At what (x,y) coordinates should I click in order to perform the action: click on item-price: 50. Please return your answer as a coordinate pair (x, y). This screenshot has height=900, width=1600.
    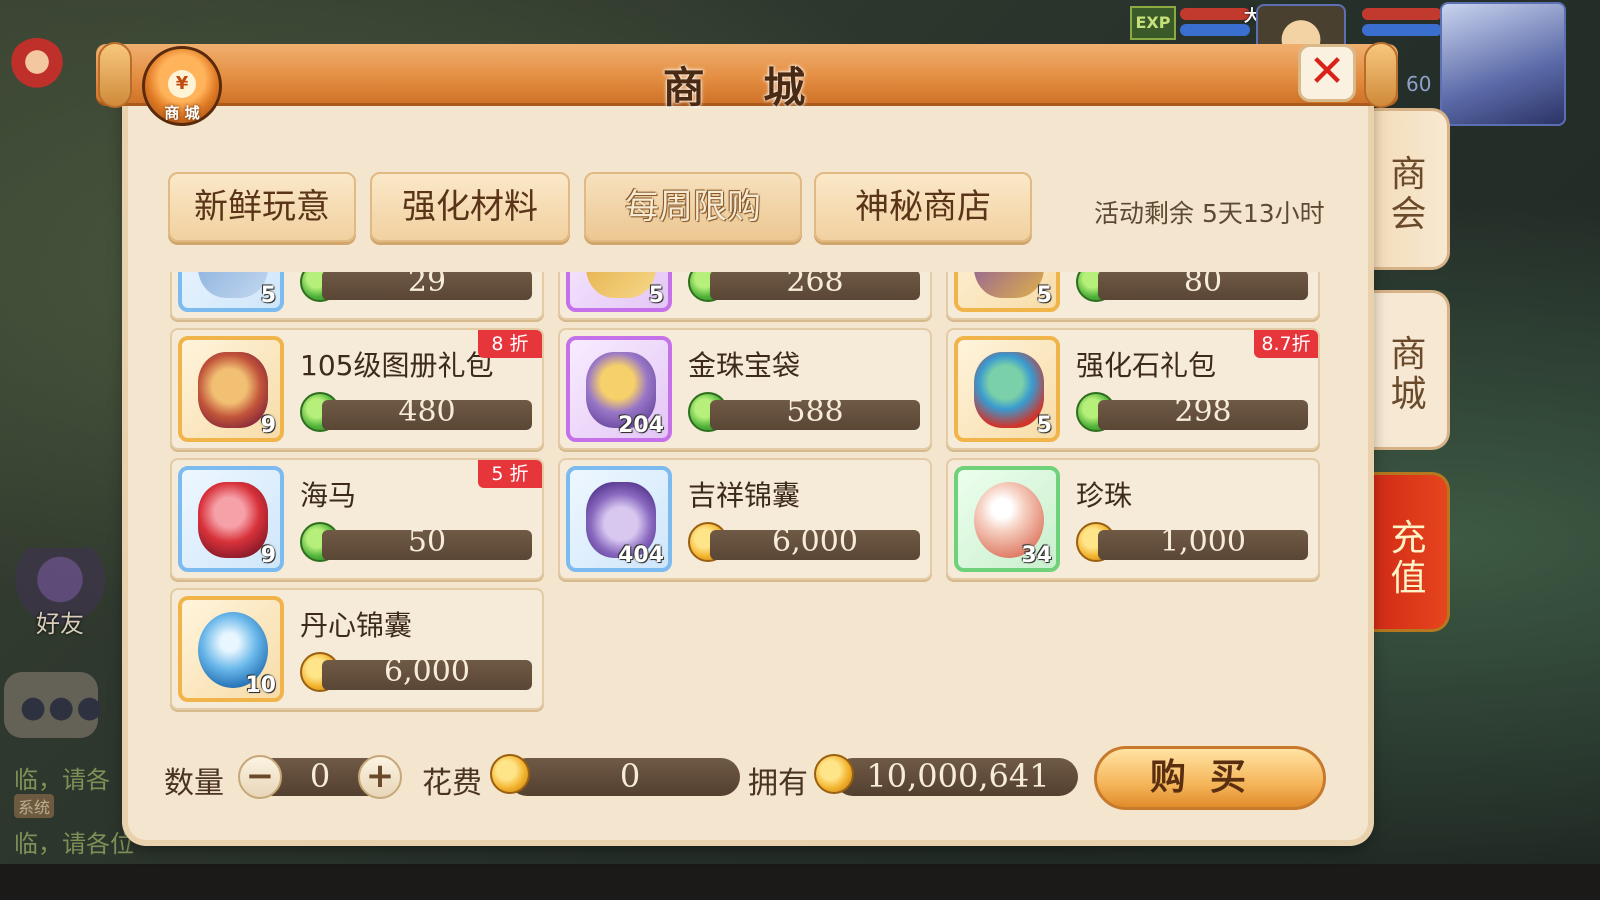
    Looking at the image, I should click on (427, 541).